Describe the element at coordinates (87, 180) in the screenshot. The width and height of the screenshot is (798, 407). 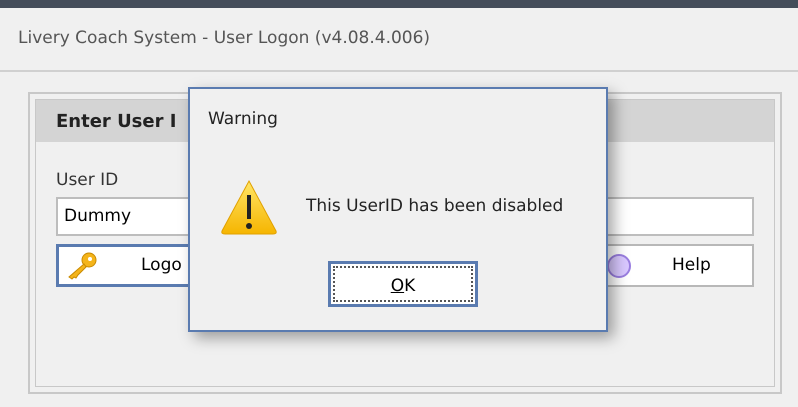
I see `field-label: User ID` at that location.